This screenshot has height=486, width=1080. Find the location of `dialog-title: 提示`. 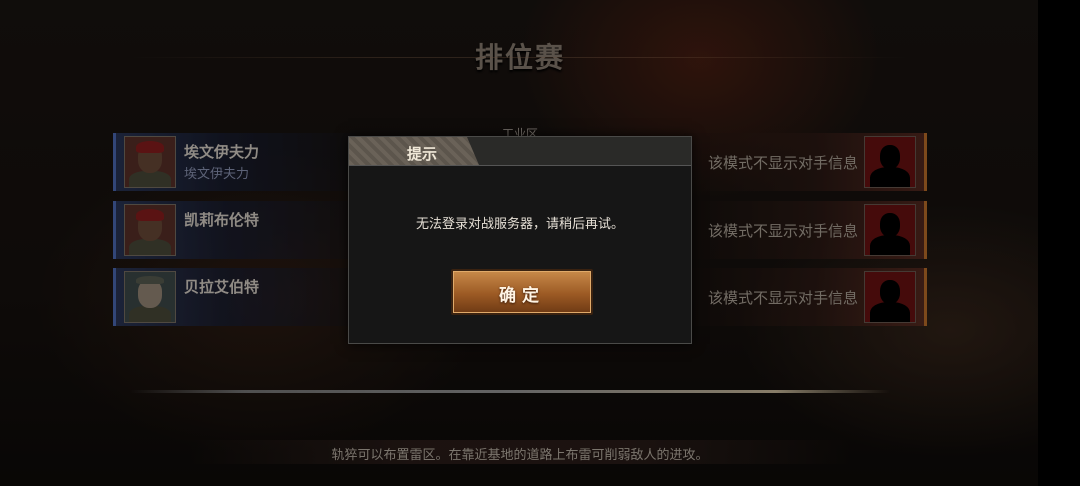

dialog-title: 提示 is located at coordinates (422, 154).